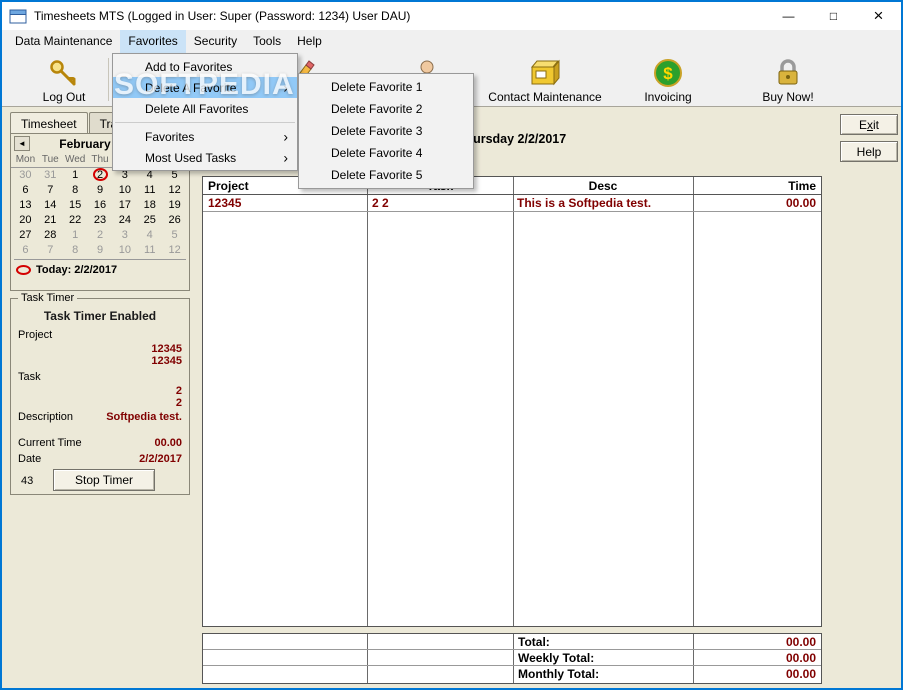 The image size is (903, 690). Describe the element at coordinates (35, 335) in the screenshot. I see `project-label: Project` at that location.